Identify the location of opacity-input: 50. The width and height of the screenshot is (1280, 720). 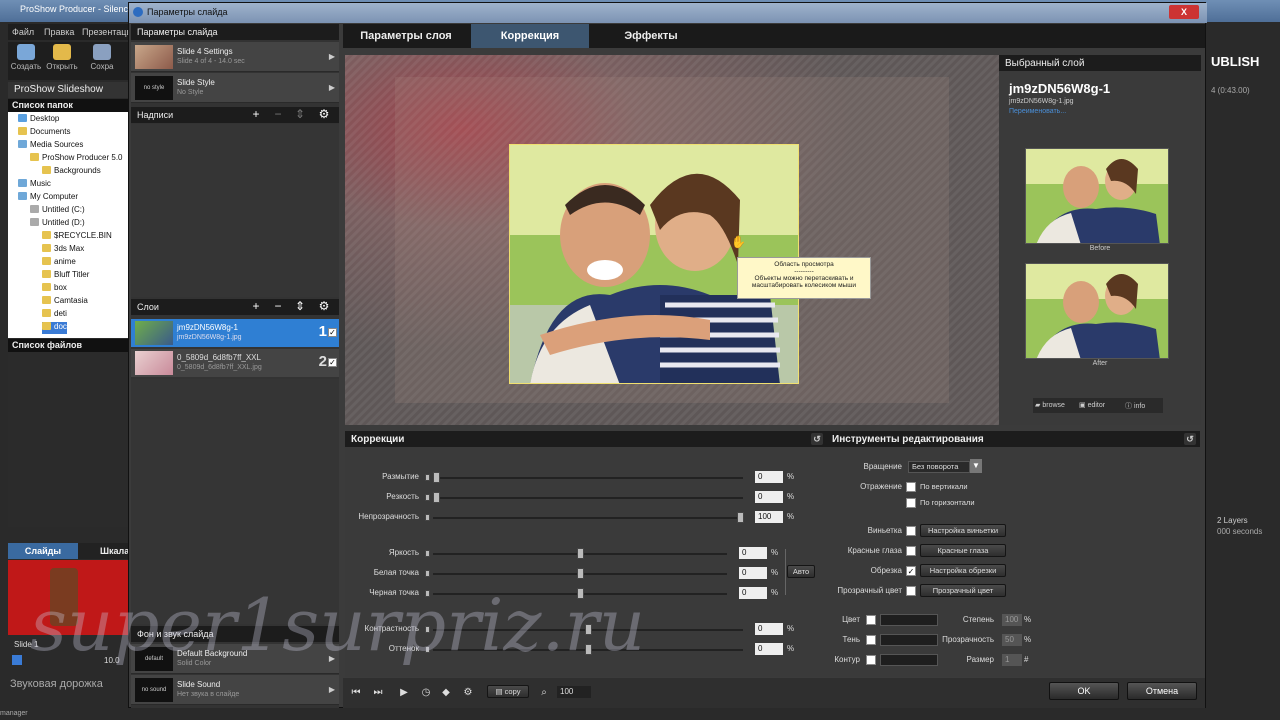
(1012, 640).